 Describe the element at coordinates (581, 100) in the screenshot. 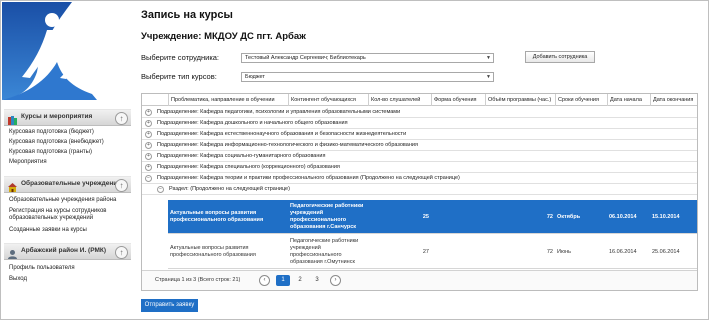

I see `col-term: Сроки обучения` at that location.